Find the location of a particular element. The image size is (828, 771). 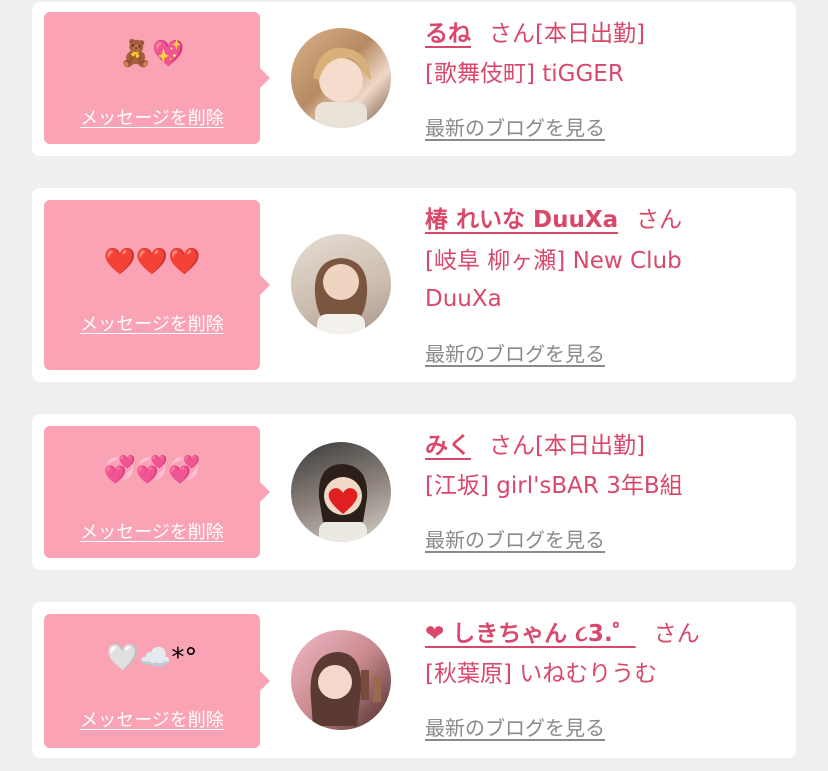

shop-text: [岐阜 柳ヶ瀬] New Club DuuXa is located at coordinates (553, 280).